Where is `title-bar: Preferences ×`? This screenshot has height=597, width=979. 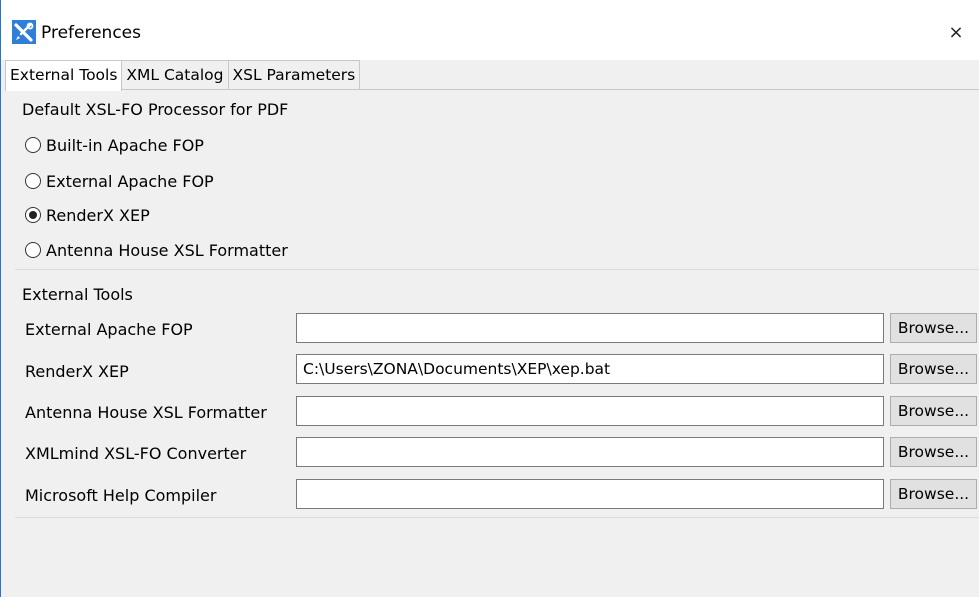 title-bar: Preferences × is located at coordinates (490, 30).